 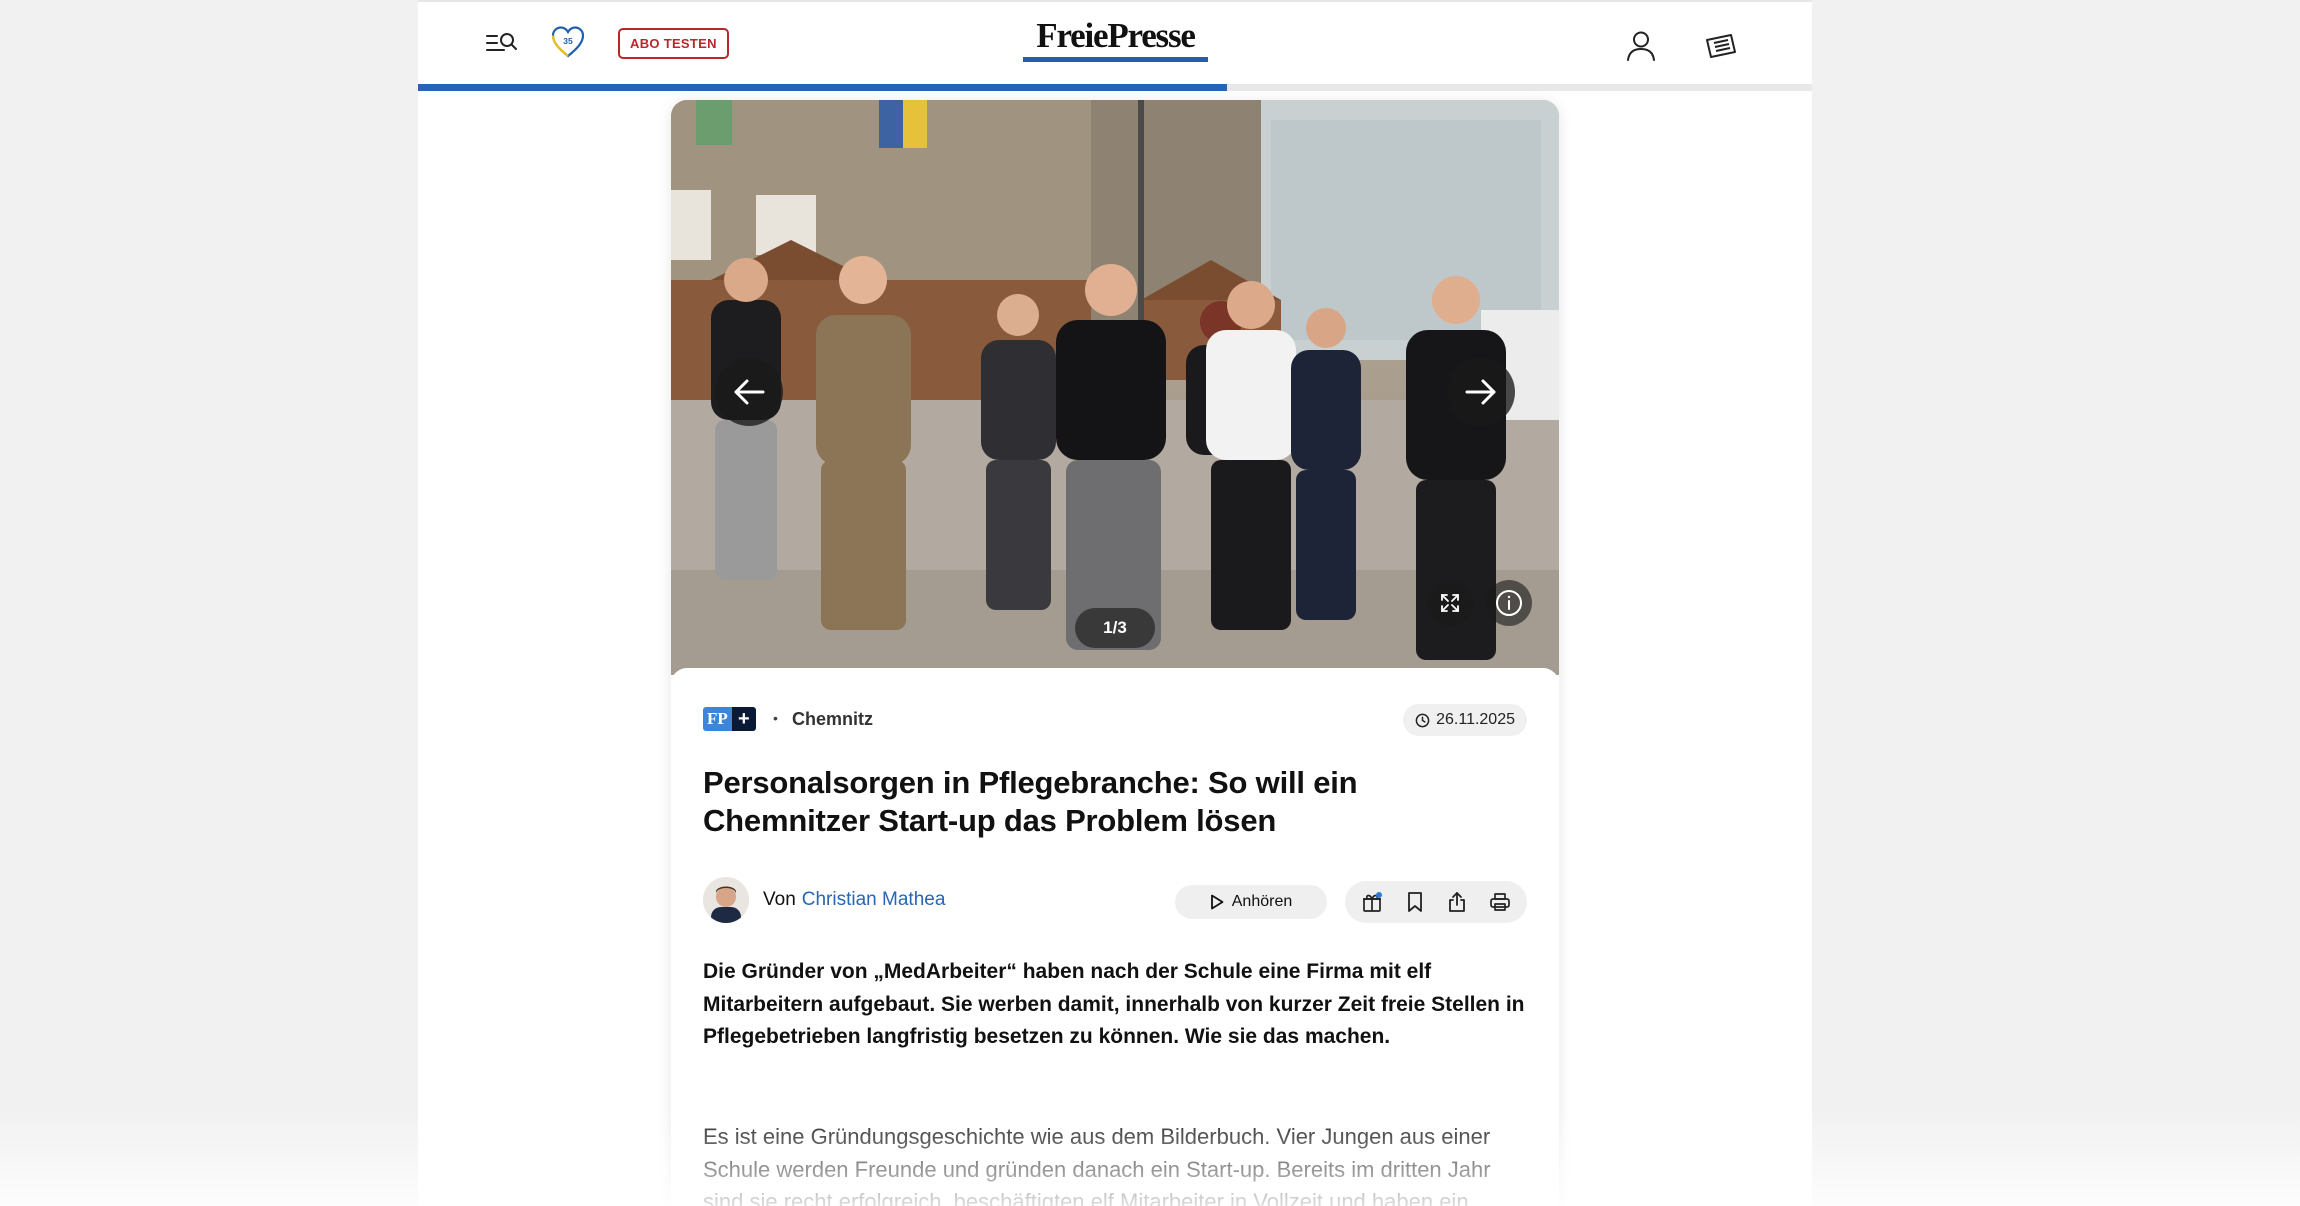 I want to click on epaper-icon, so click(x=1721, y=46).